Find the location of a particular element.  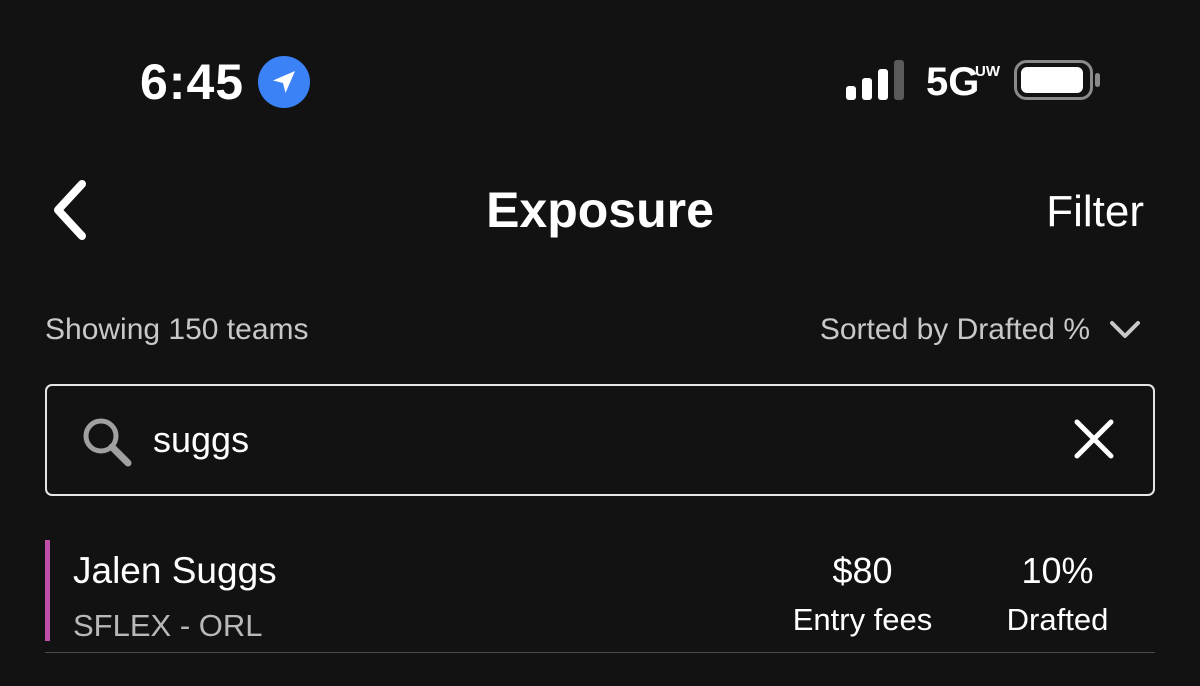

sort-dropdown: Sorted by Drafted % is located at coordinates (981, 330).